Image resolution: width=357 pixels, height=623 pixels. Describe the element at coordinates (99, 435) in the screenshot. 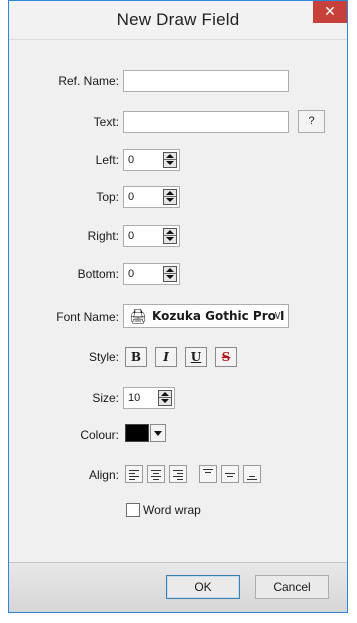

I see `colour-label: Colour:` at that location.